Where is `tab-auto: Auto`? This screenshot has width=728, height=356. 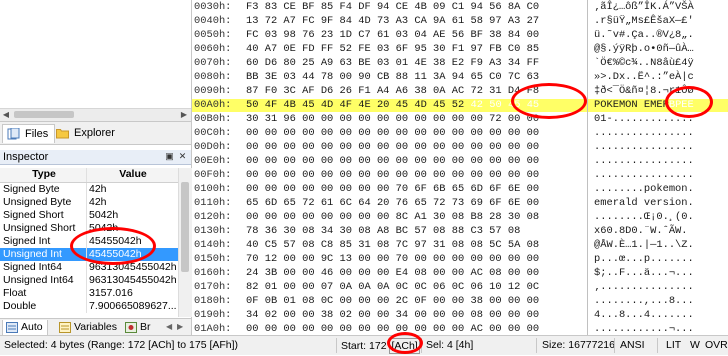 tab-auto: Auto is located at coordinates (25, 328).